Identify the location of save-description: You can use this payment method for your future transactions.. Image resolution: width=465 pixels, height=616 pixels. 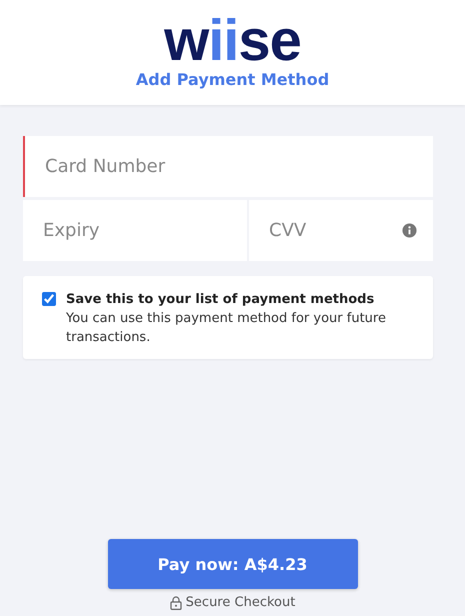
(226, 328).